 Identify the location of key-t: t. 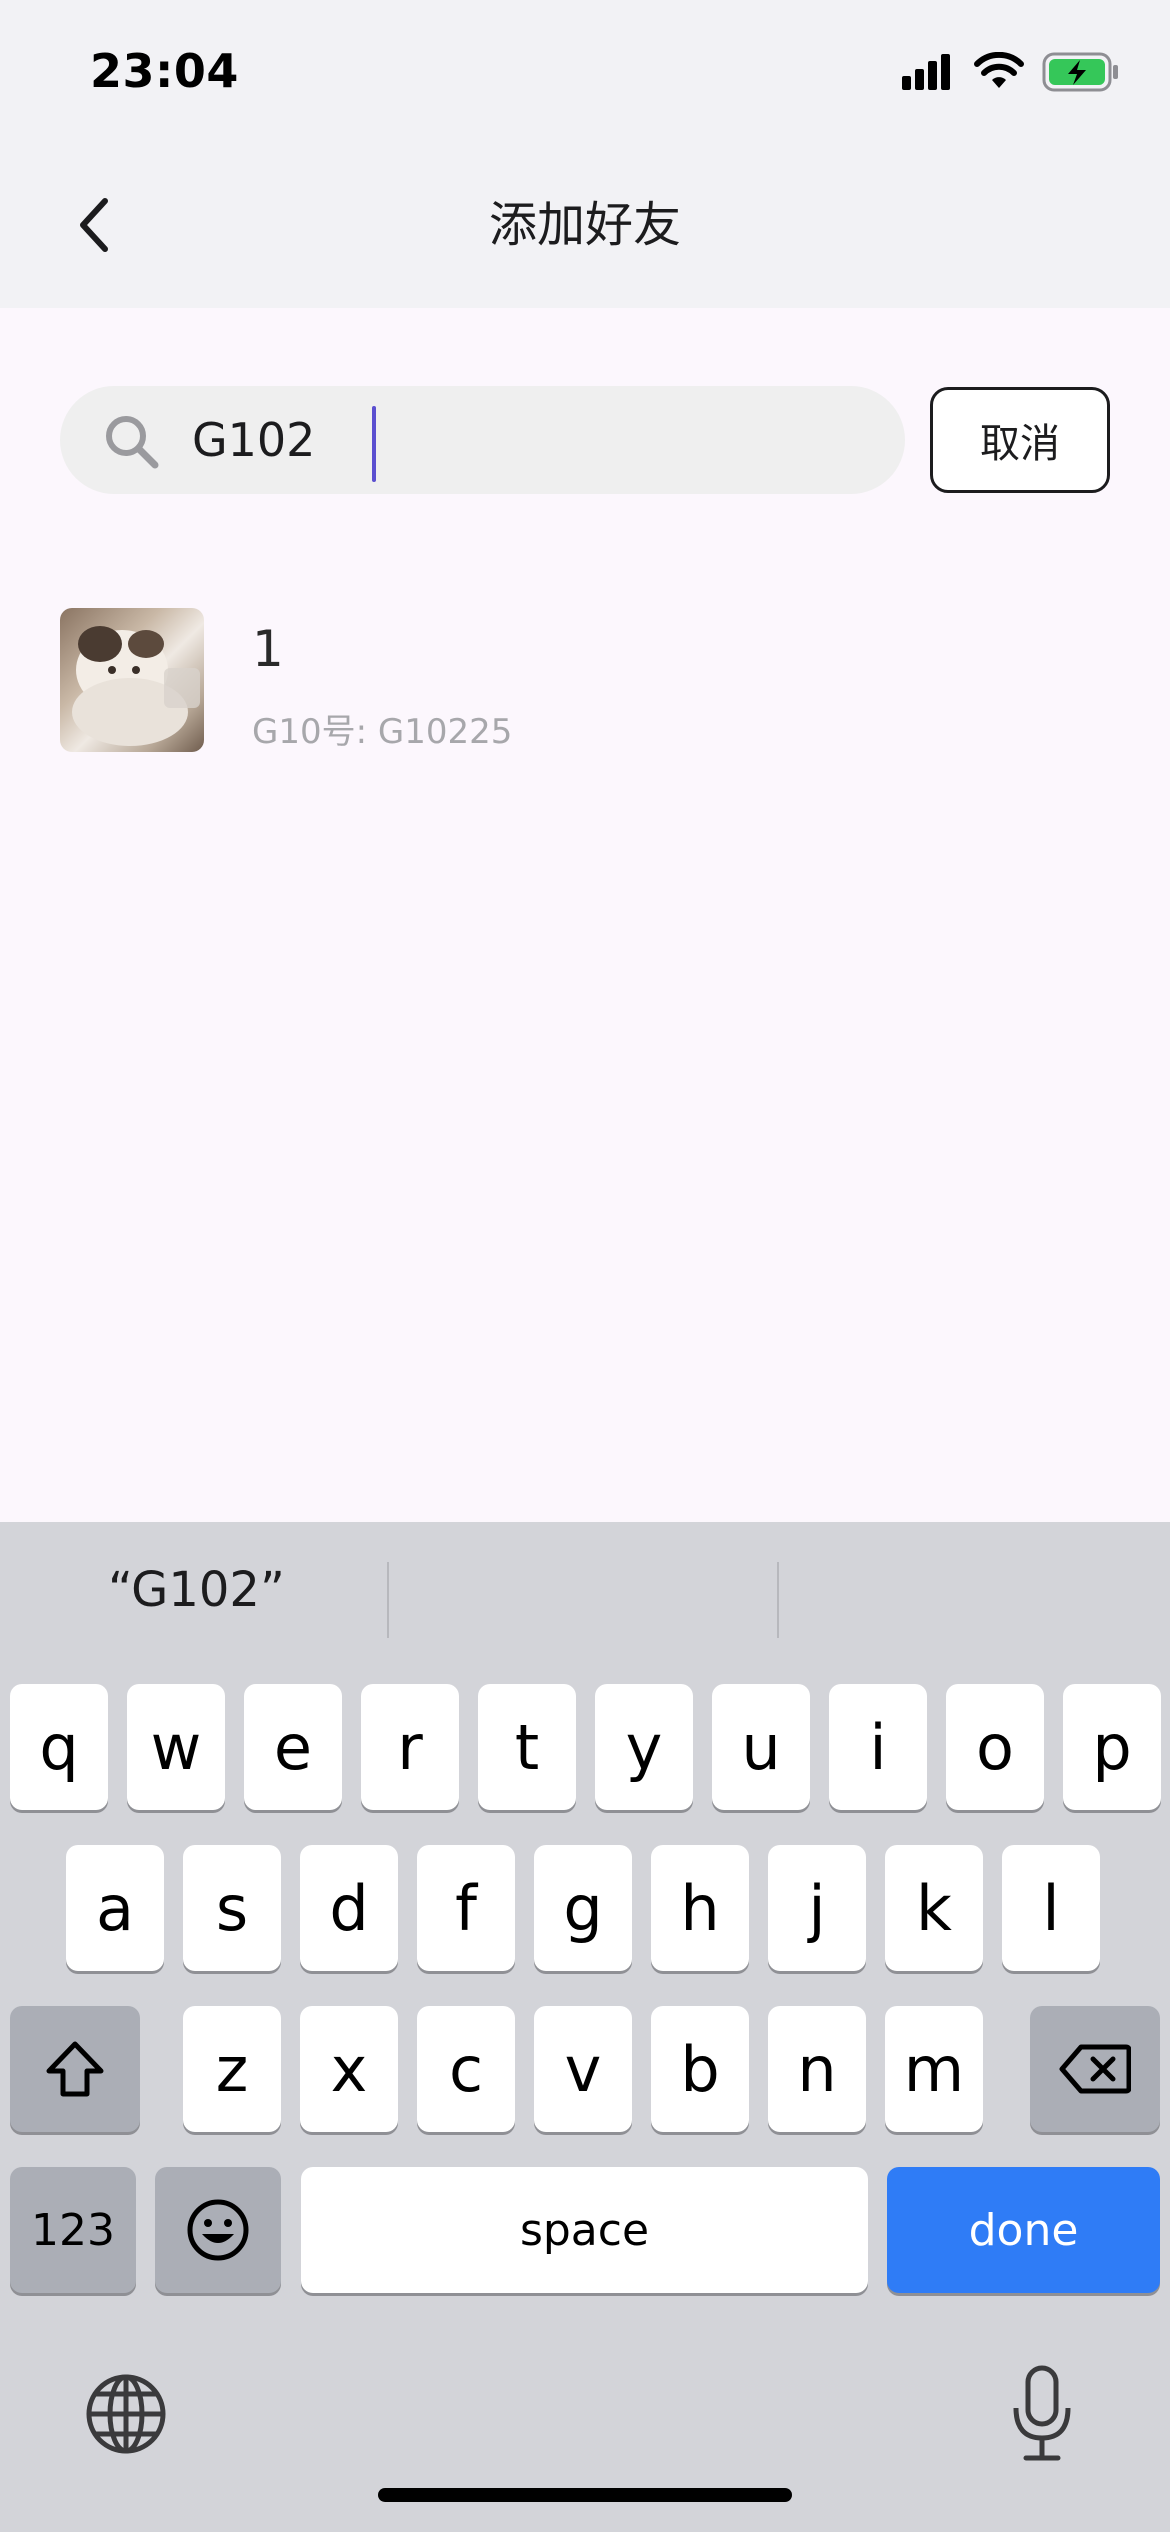
(527, 1747).